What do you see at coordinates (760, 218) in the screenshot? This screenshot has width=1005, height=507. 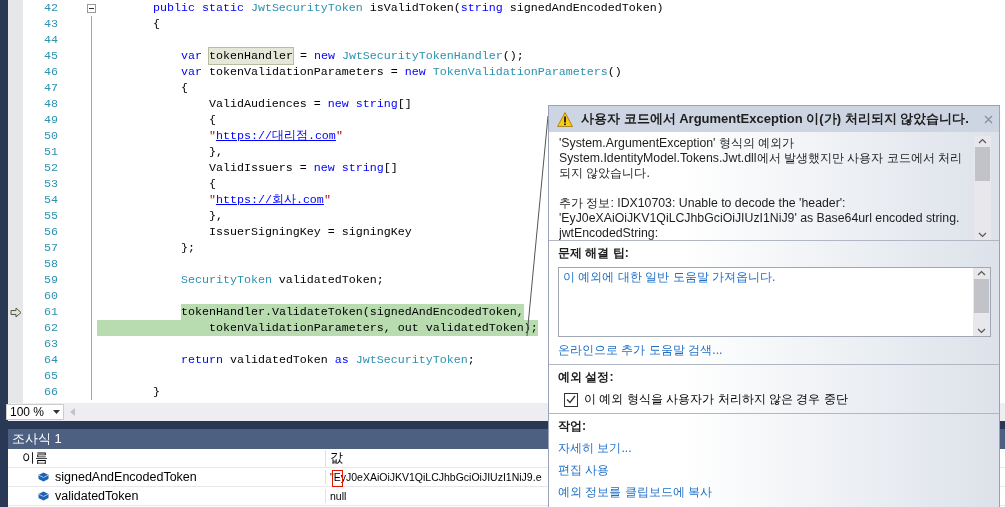 I see `exception-message: 추가 정보: IDX10703: Unable to decode the 'header': 'EyJ0eXAiOiJKV1QiLCJhbGciOiJIUzI1NiJ9' as Base64url encoded string. jwtEncodedString:` at bounding box center [760, 218].